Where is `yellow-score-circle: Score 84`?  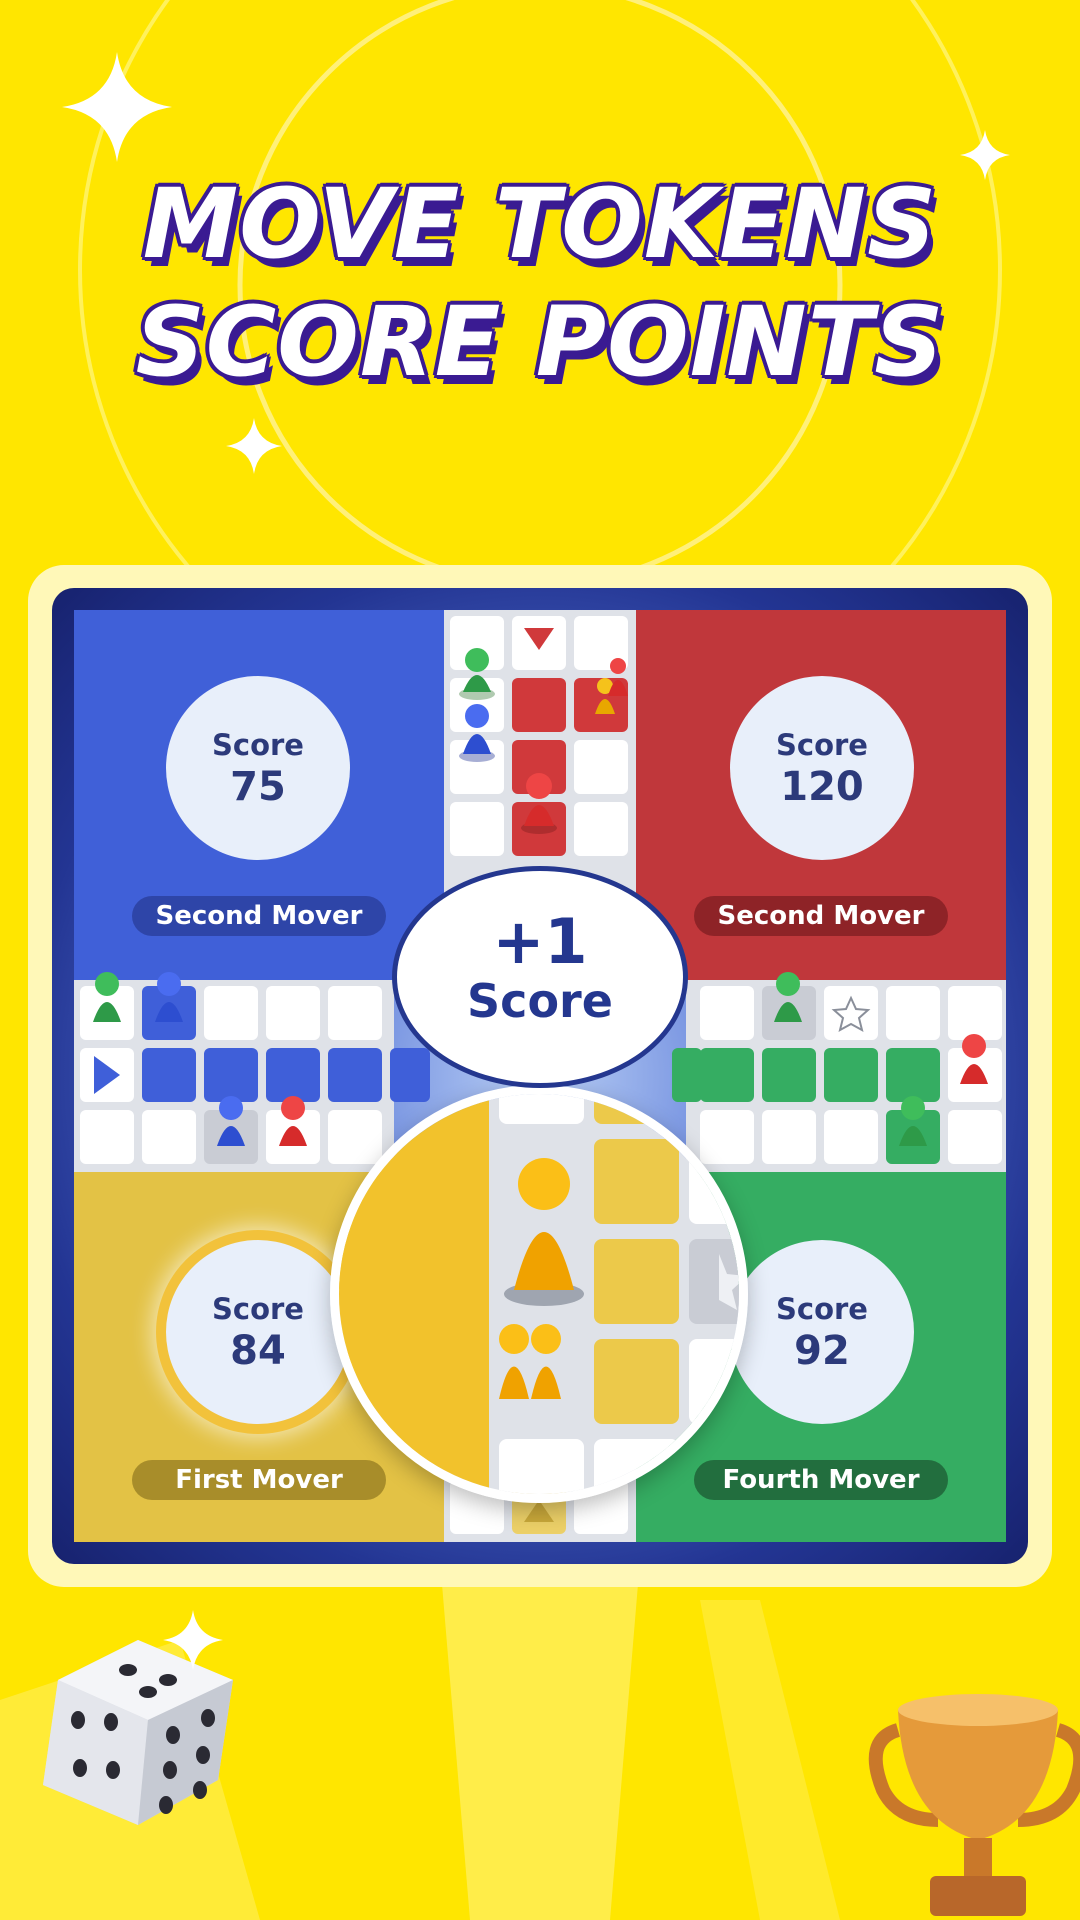 yellow-score-circle: Score 84 is located at coordinates (258, 1332).